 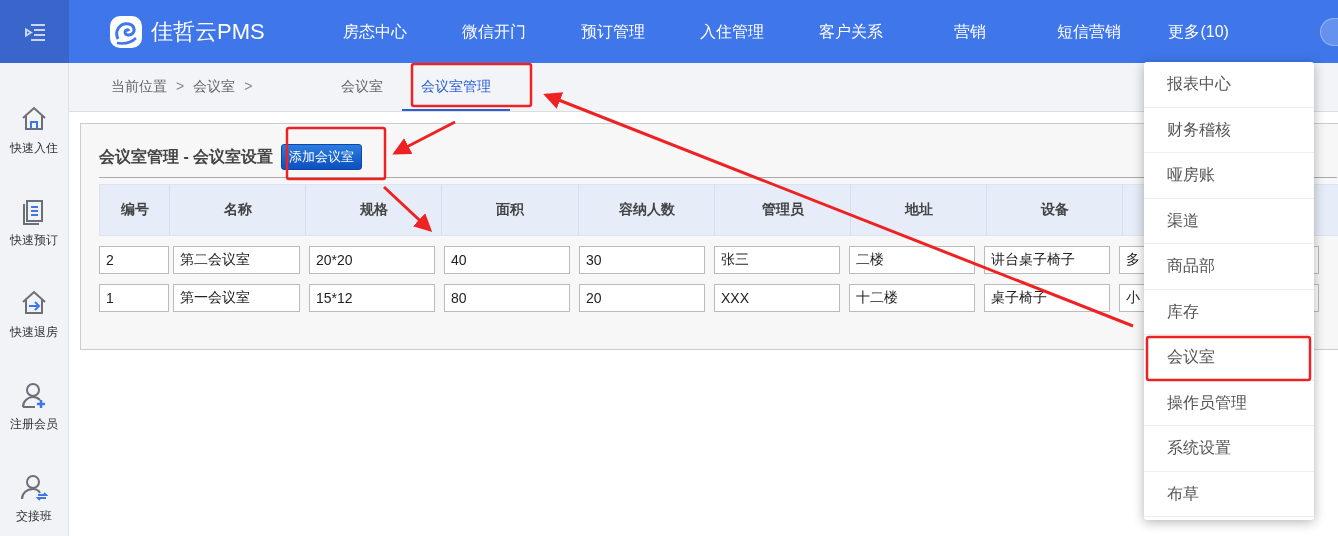 What do you see at coordinates (647, 209) in the screenshot?
I see `column-header: 容纳人数` at bounding box center [647, 209].